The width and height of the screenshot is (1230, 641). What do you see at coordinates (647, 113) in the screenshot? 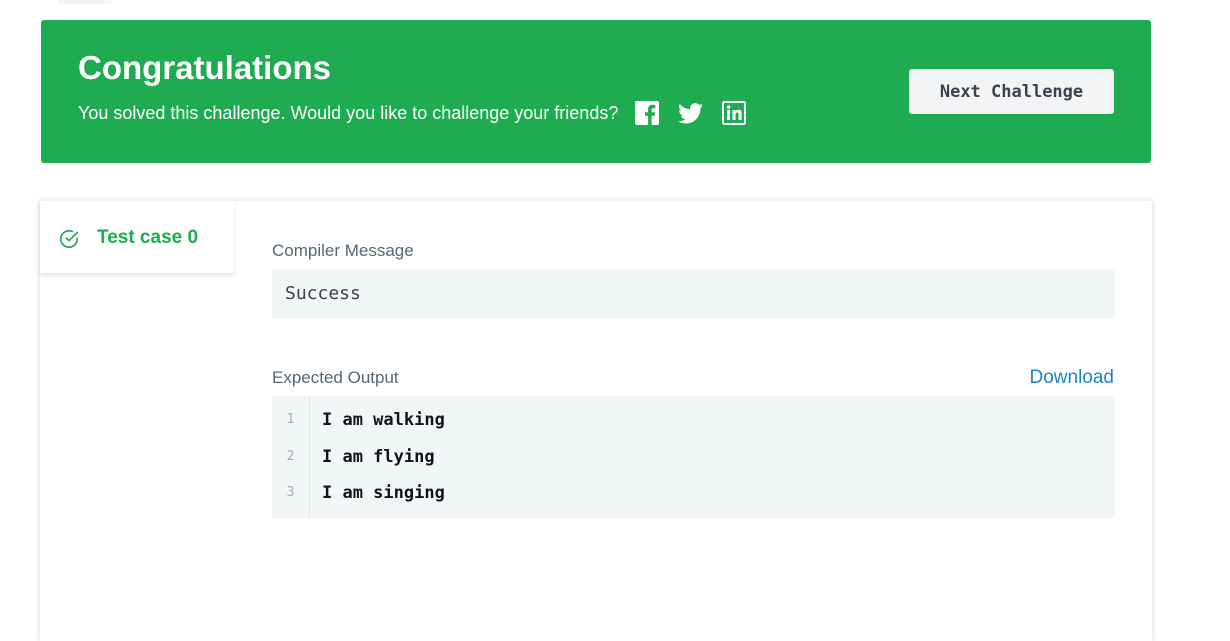
I see `facebook-icon` at bounding box center [647, 113].